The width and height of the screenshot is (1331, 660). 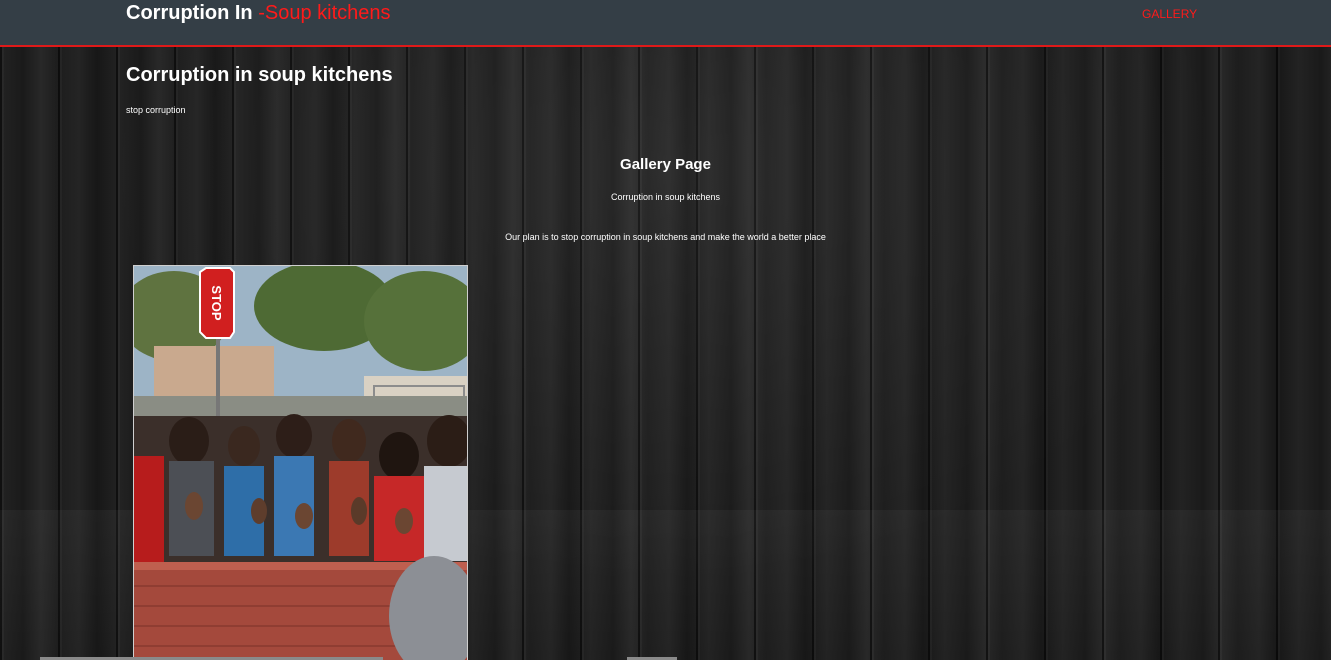 What do you see at coordinates (324, 13) in the screenshot?
I see `brand-accent-text: -Soup kitchens` at bounding box center [324, 13].